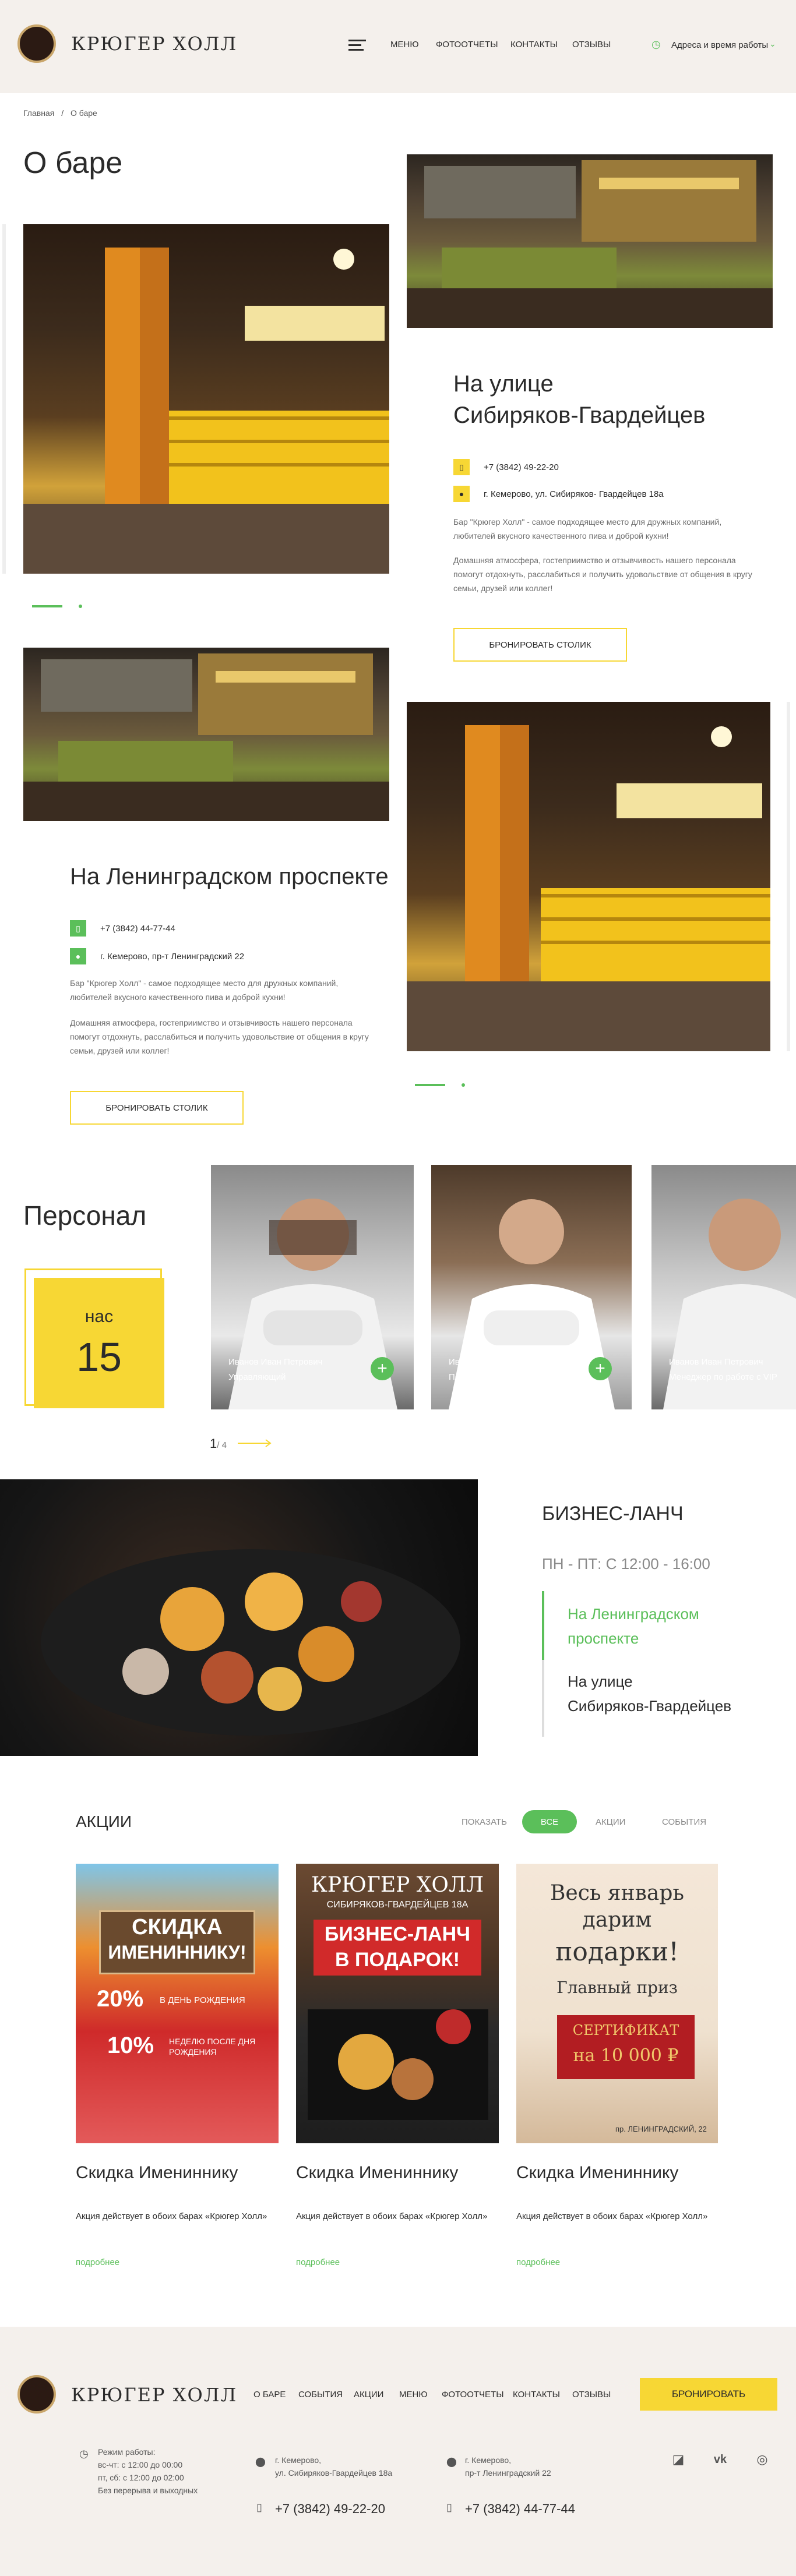  What do you see at coordinates (141, 2477) in the screenshot?
I see `footer-hours-2: пт, сб: с 12:00 до 02:00` at bounding box center [141, 2477].